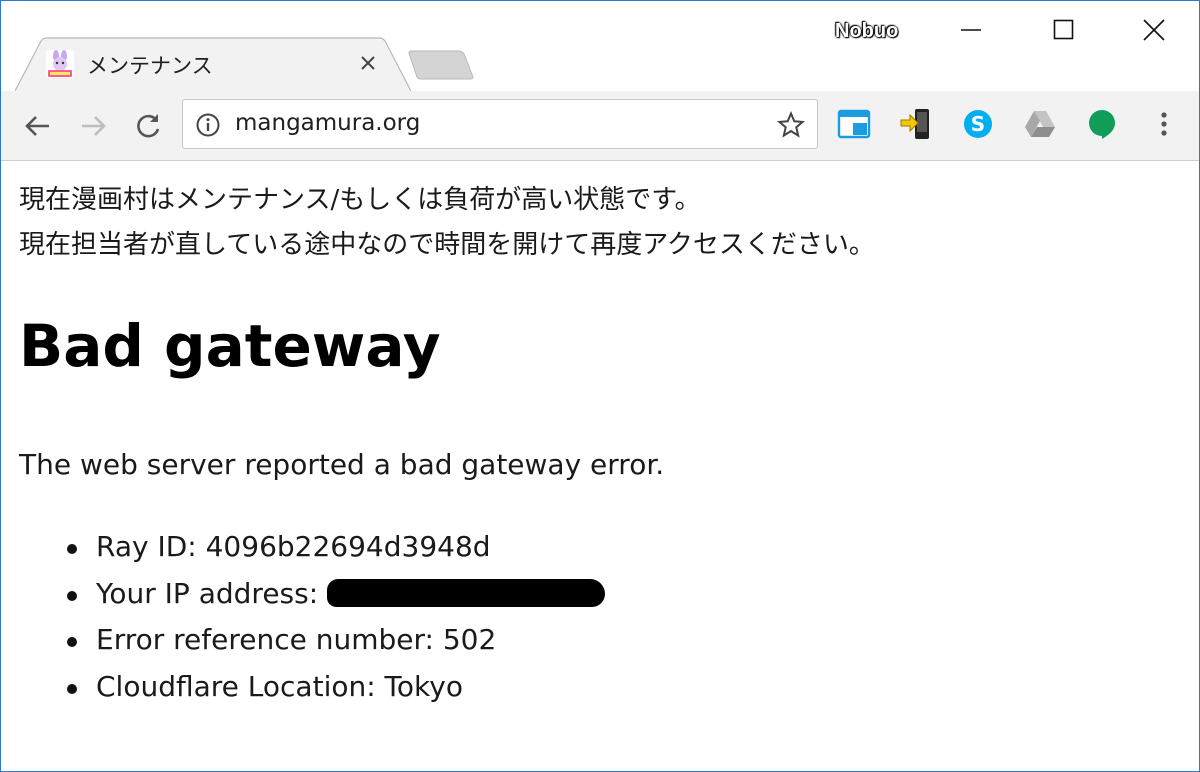 The height and width of the screenshot is (772, 1200). What do you see at coordinates (148, 126) in the screenshot?
I see `reload-icon` at bounding box center [148, 126].